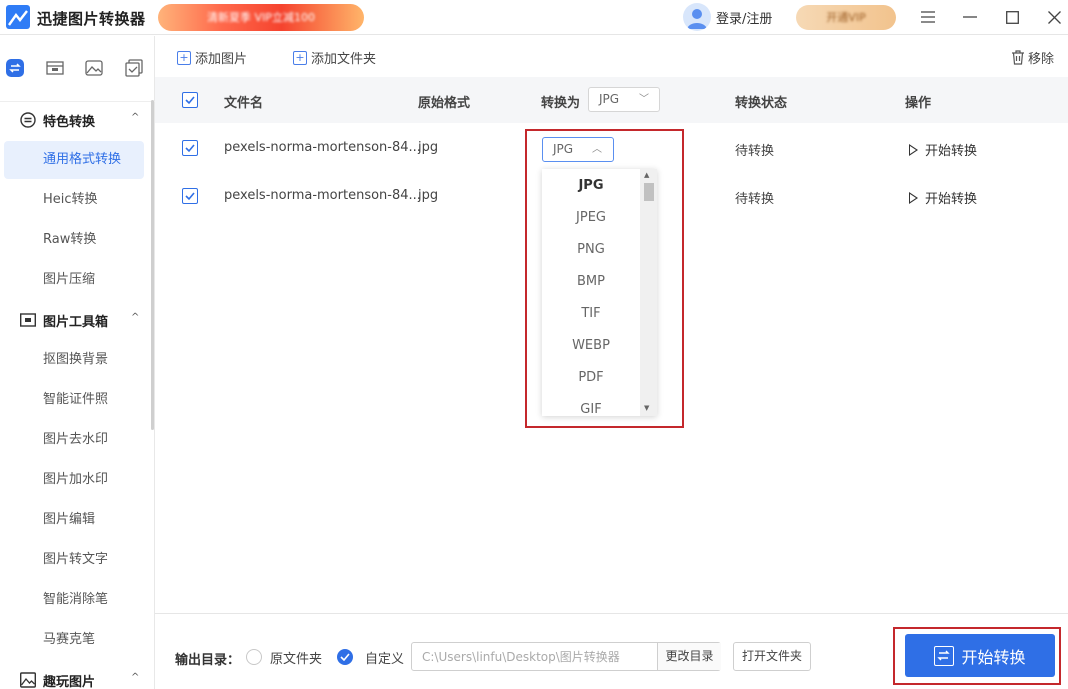 The height and width of the screenshot is (689, 1068). What do you see at coordinates (384, 657) in the screenshot?
I see `option-custom-label: 自定义` at bounding box center [384, 657].